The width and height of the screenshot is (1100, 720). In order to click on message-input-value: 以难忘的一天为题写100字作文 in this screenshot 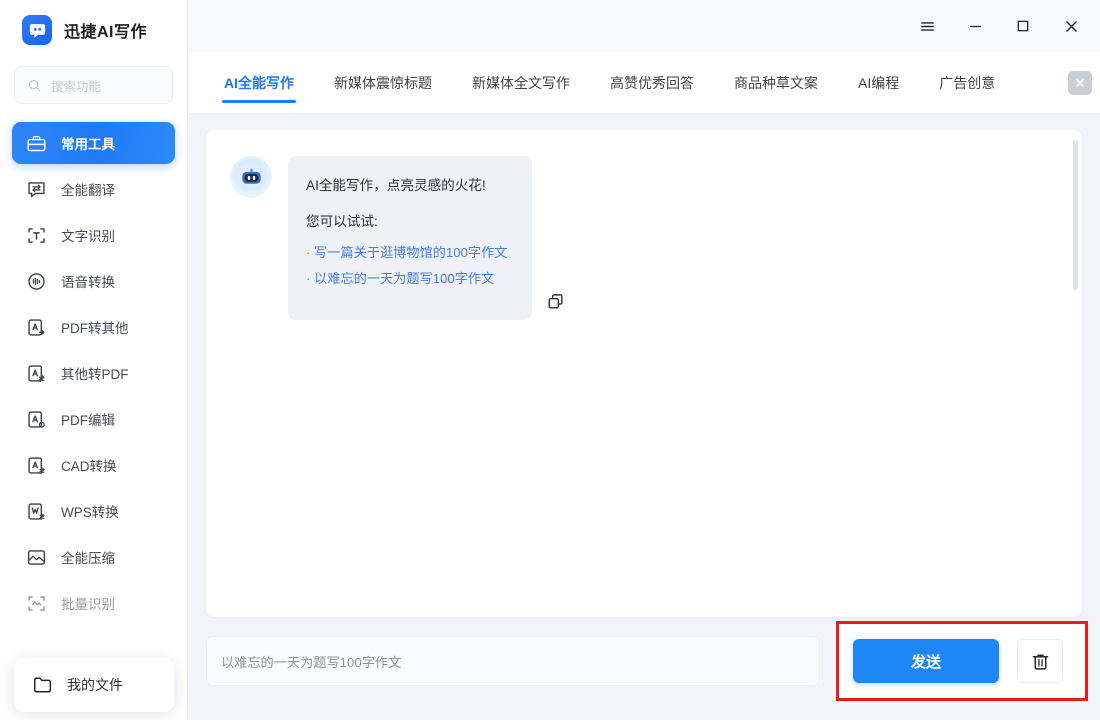, I will do `click(311, 662)`.